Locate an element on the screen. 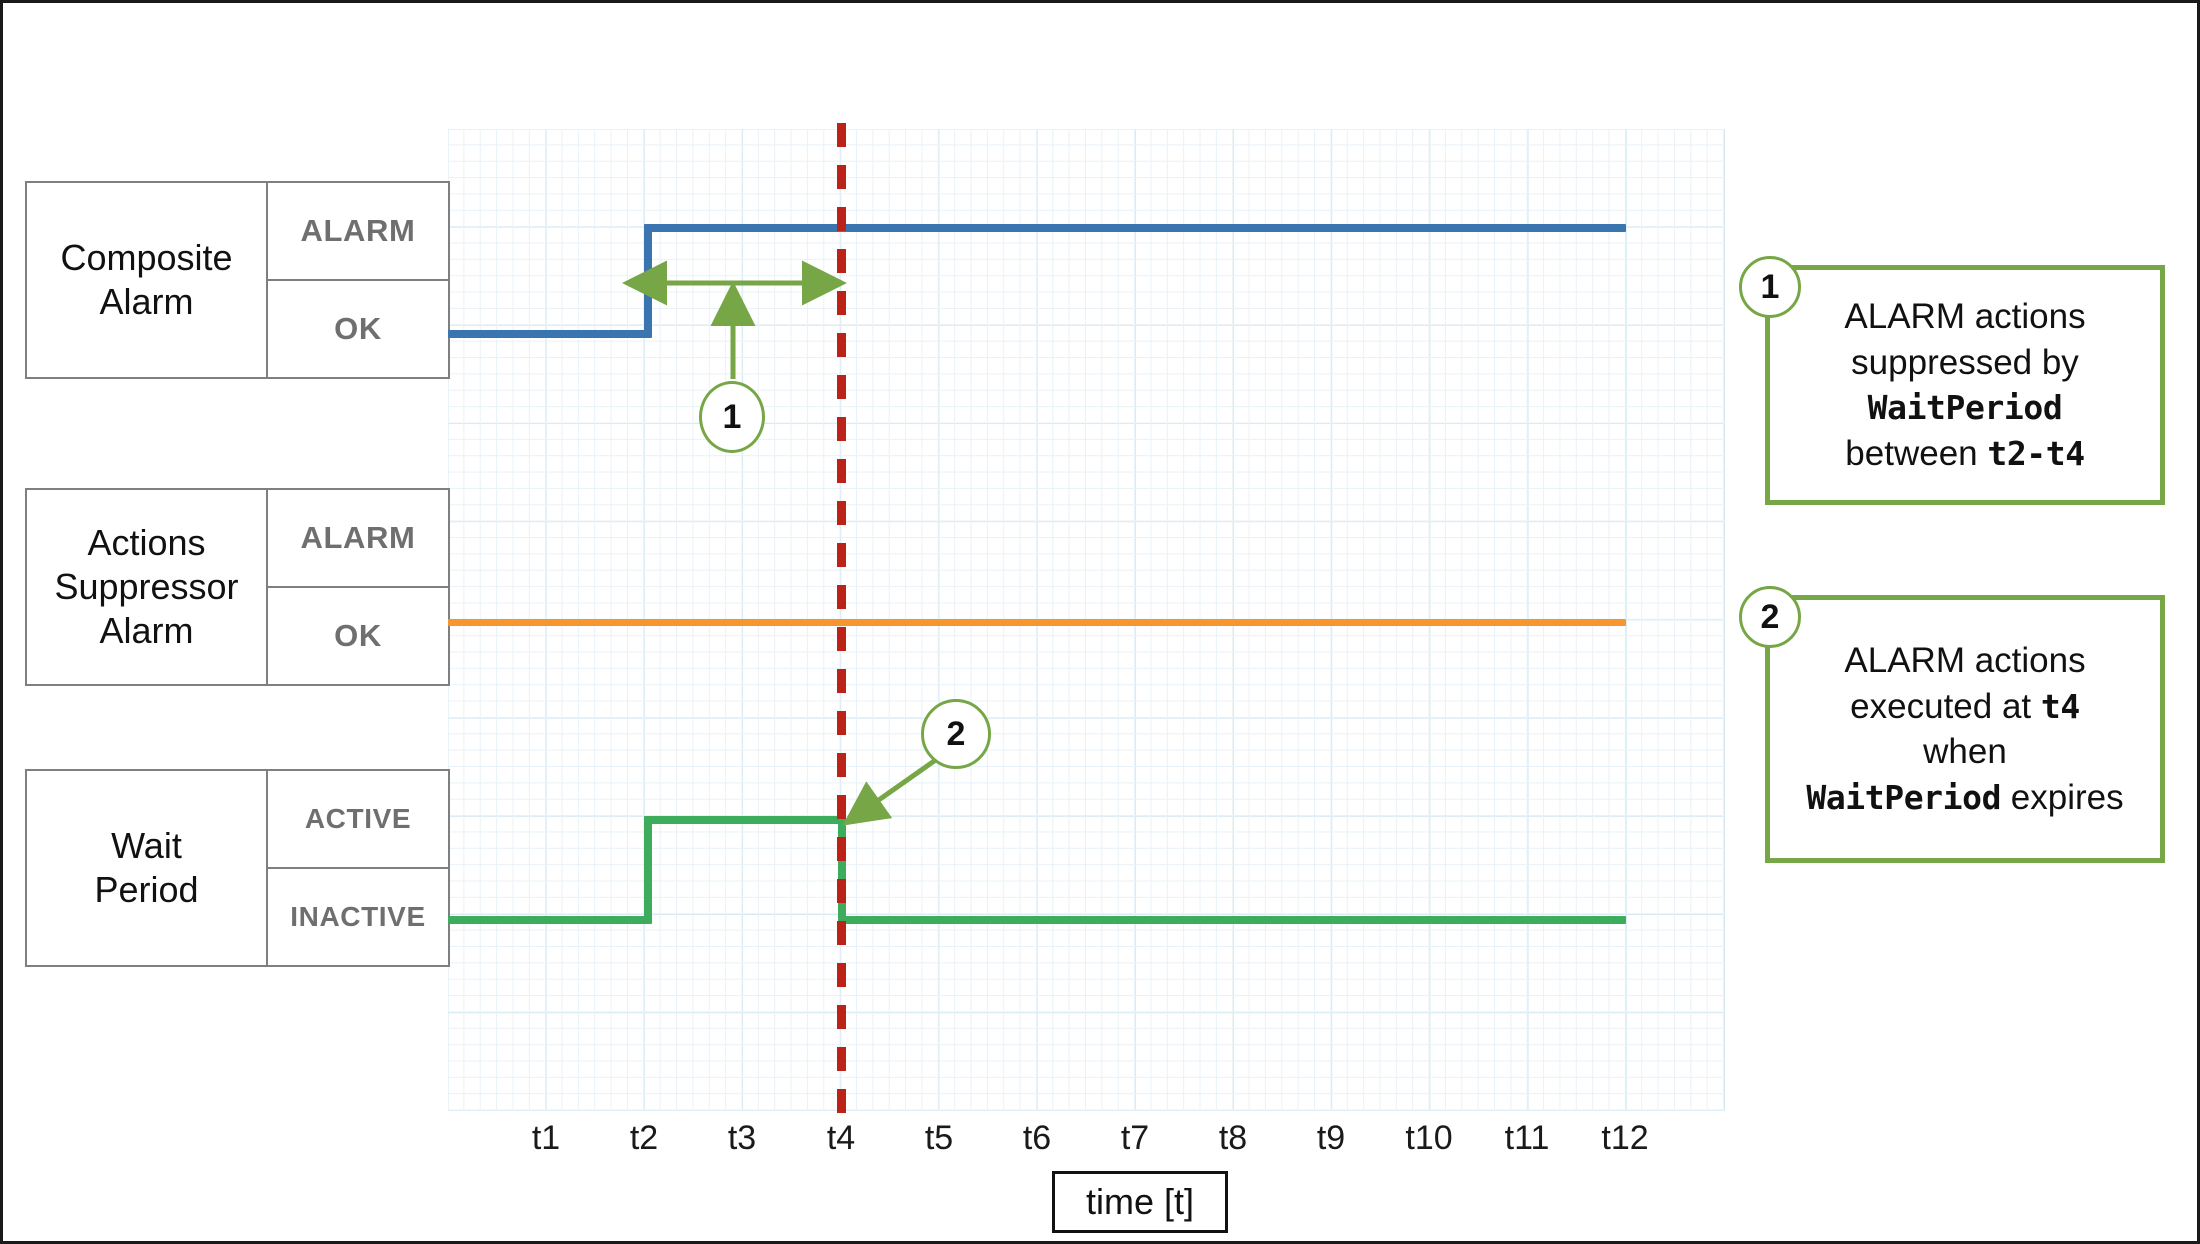 The height and width of the screenshot is (1244, 2200). row-name-line-1: Actions is located at coordinates (146, 543).